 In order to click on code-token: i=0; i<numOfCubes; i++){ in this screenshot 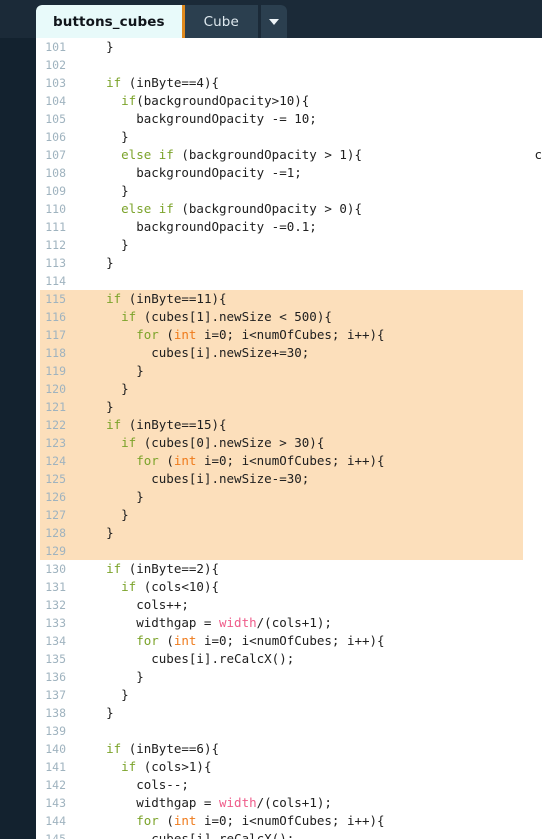, I will do `click(290, 334)`.